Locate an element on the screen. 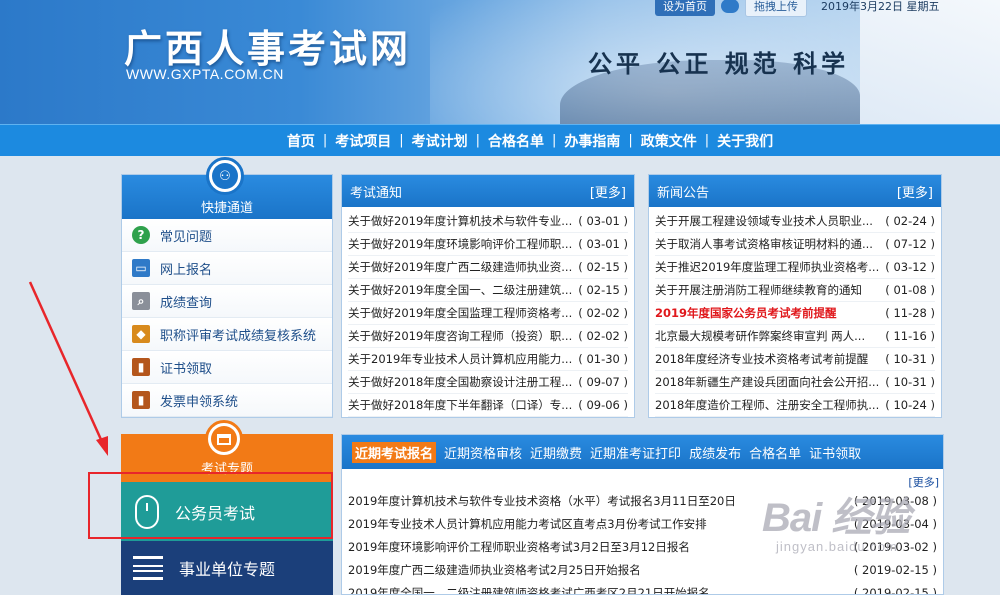 This screenshot has width=1000, height=595. recent-exams-tabs: 近期考试报名 近期资格审核 近期缴费 近期准考证打印 成绩发布 合格名单 证书领取 is located at coordinates (642, 452).